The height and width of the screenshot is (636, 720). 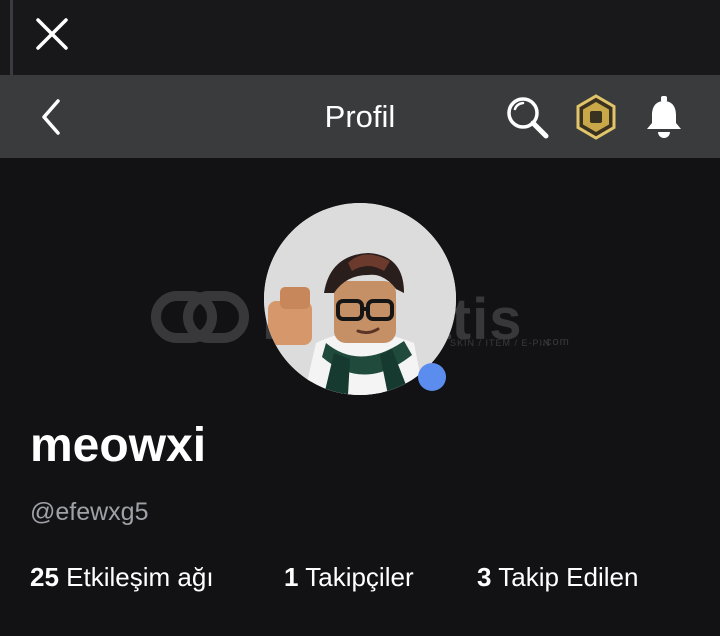 What do you see at coordinates (484, 577) in the screenshot?
I see `following-count: 3` at bounding box center [484, 577].